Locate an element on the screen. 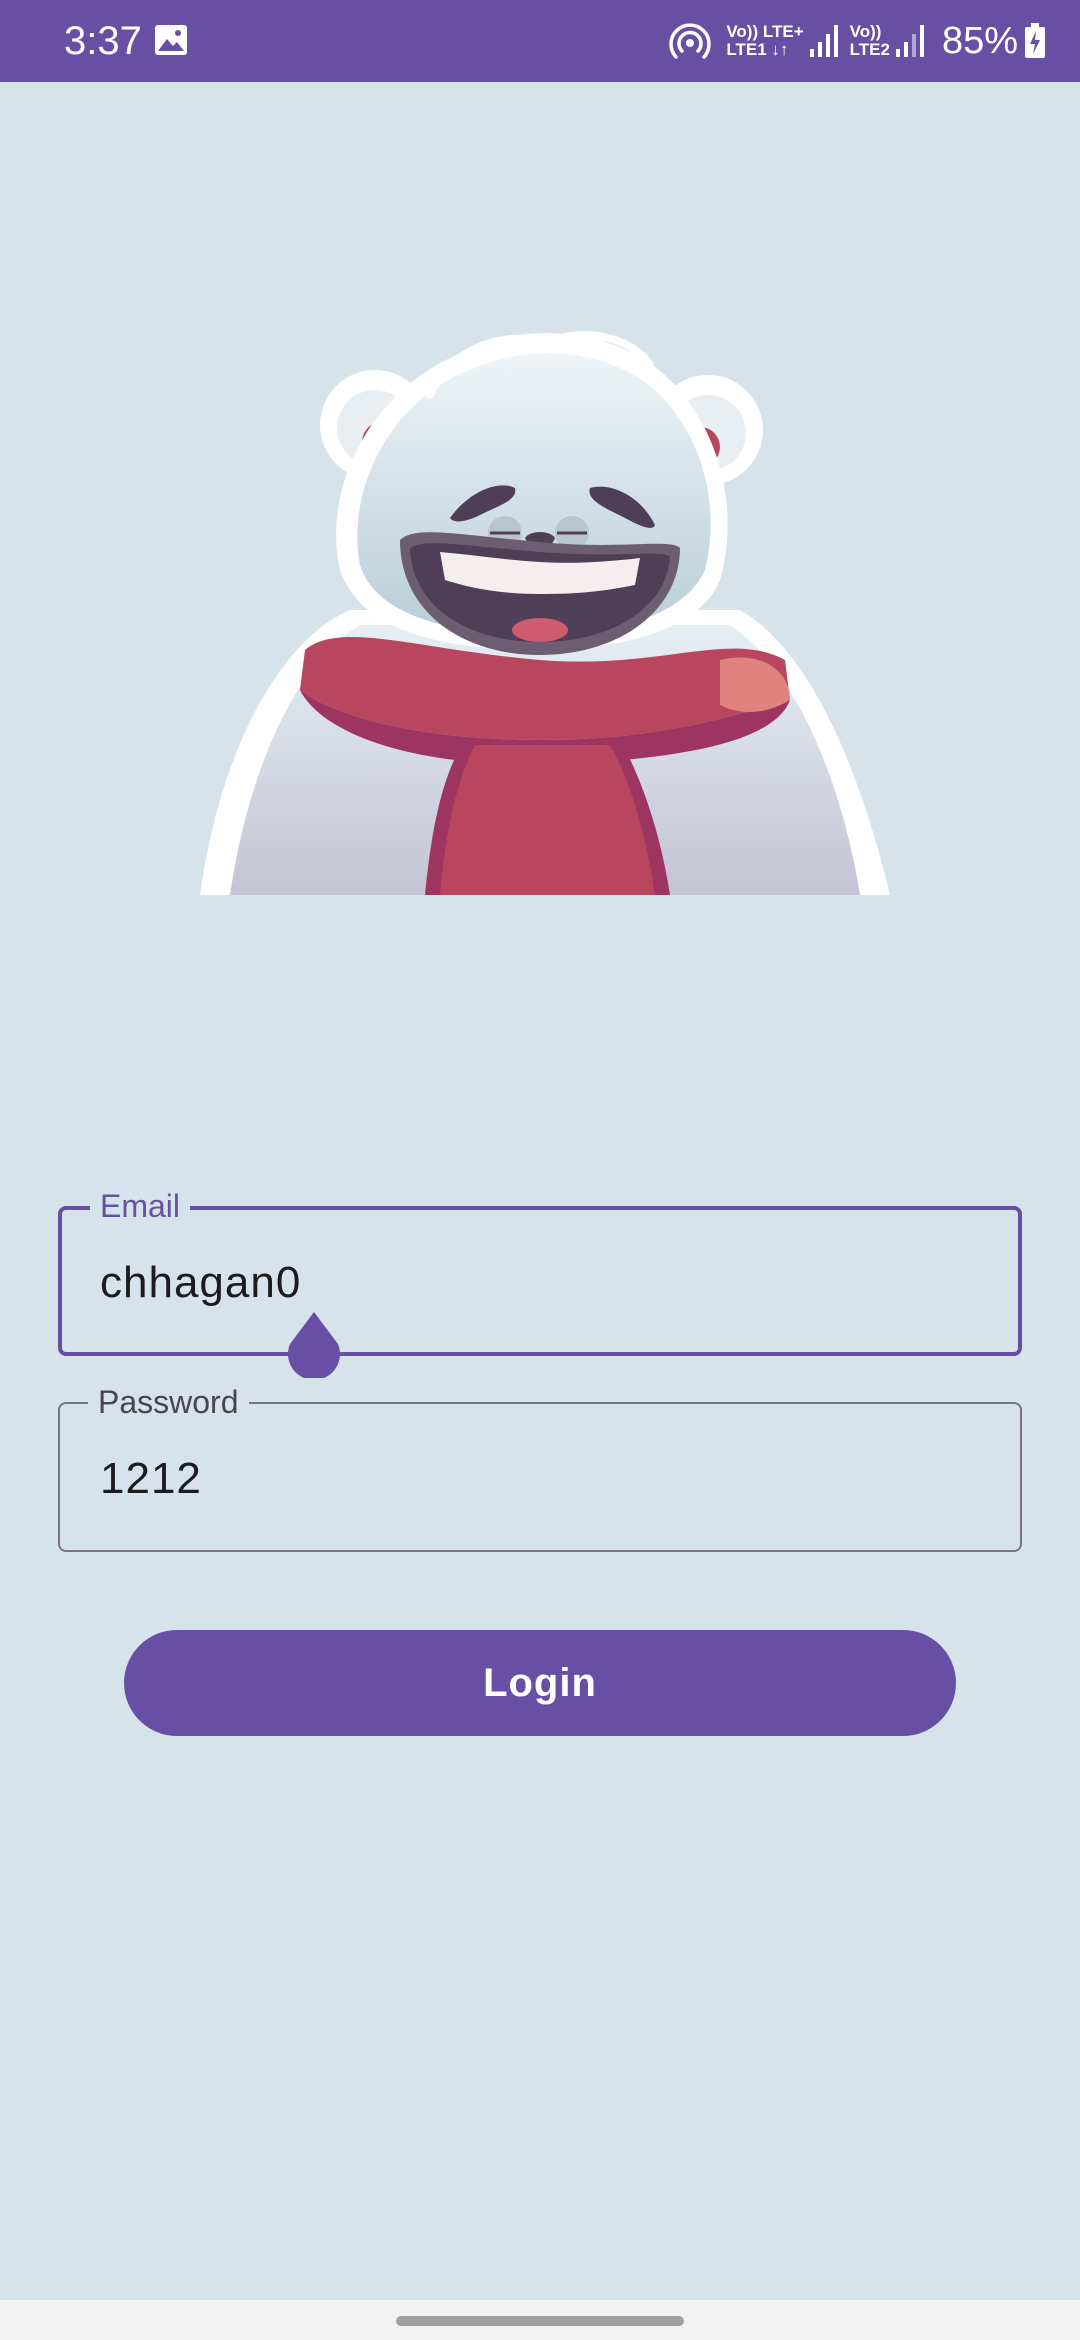 This screenshot has height=2340, width=1080. sim2-top-label: Vo)) is located at coordinates (865, 31).